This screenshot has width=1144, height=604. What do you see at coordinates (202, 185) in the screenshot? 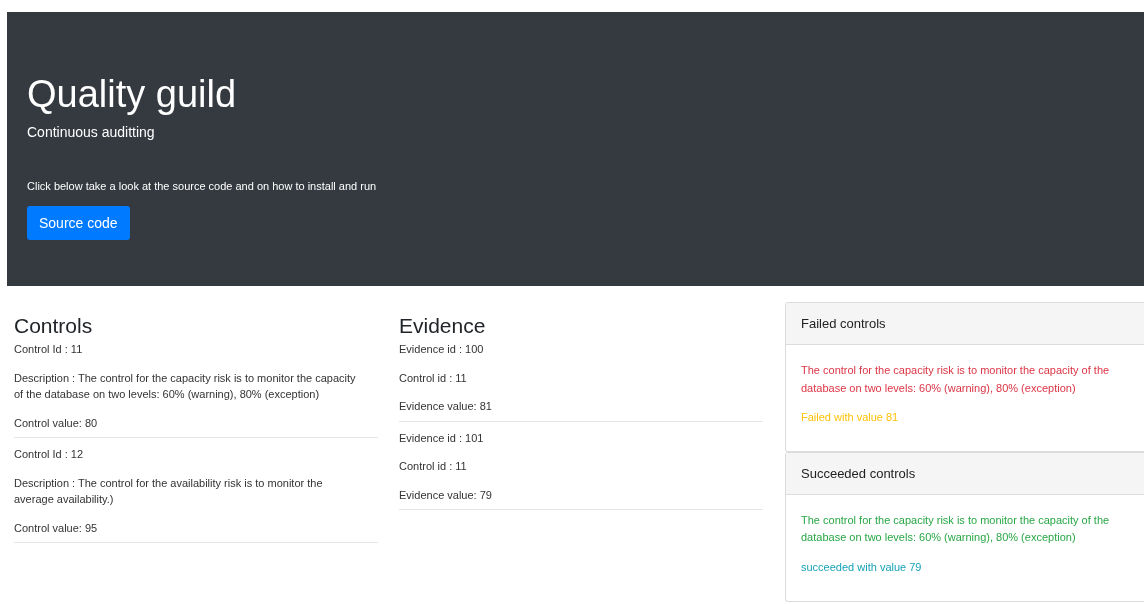
I see `intro-text: Click below take a look at the source code and on how to install and run` at bounding box center [202, 185].